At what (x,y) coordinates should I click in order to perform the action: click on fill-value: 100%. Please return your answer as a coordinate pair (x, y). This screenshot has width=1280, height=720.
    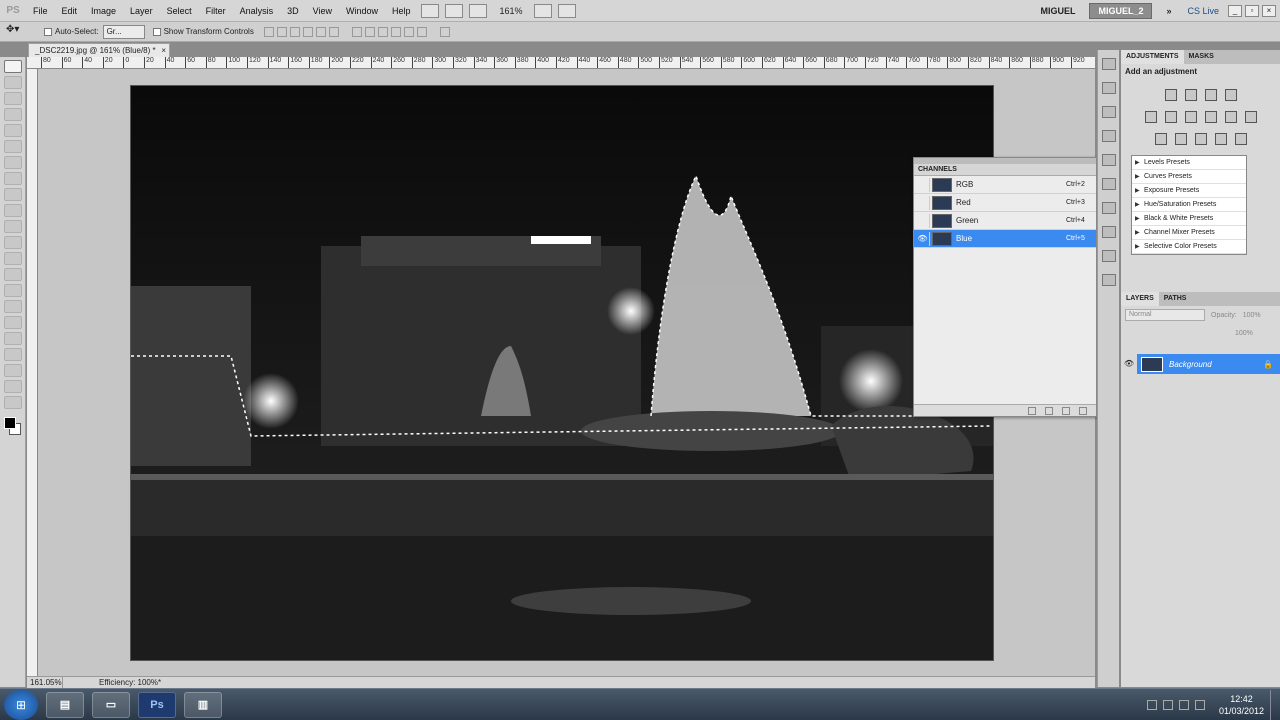
    Looking at the image, I should click on (1244, 333).